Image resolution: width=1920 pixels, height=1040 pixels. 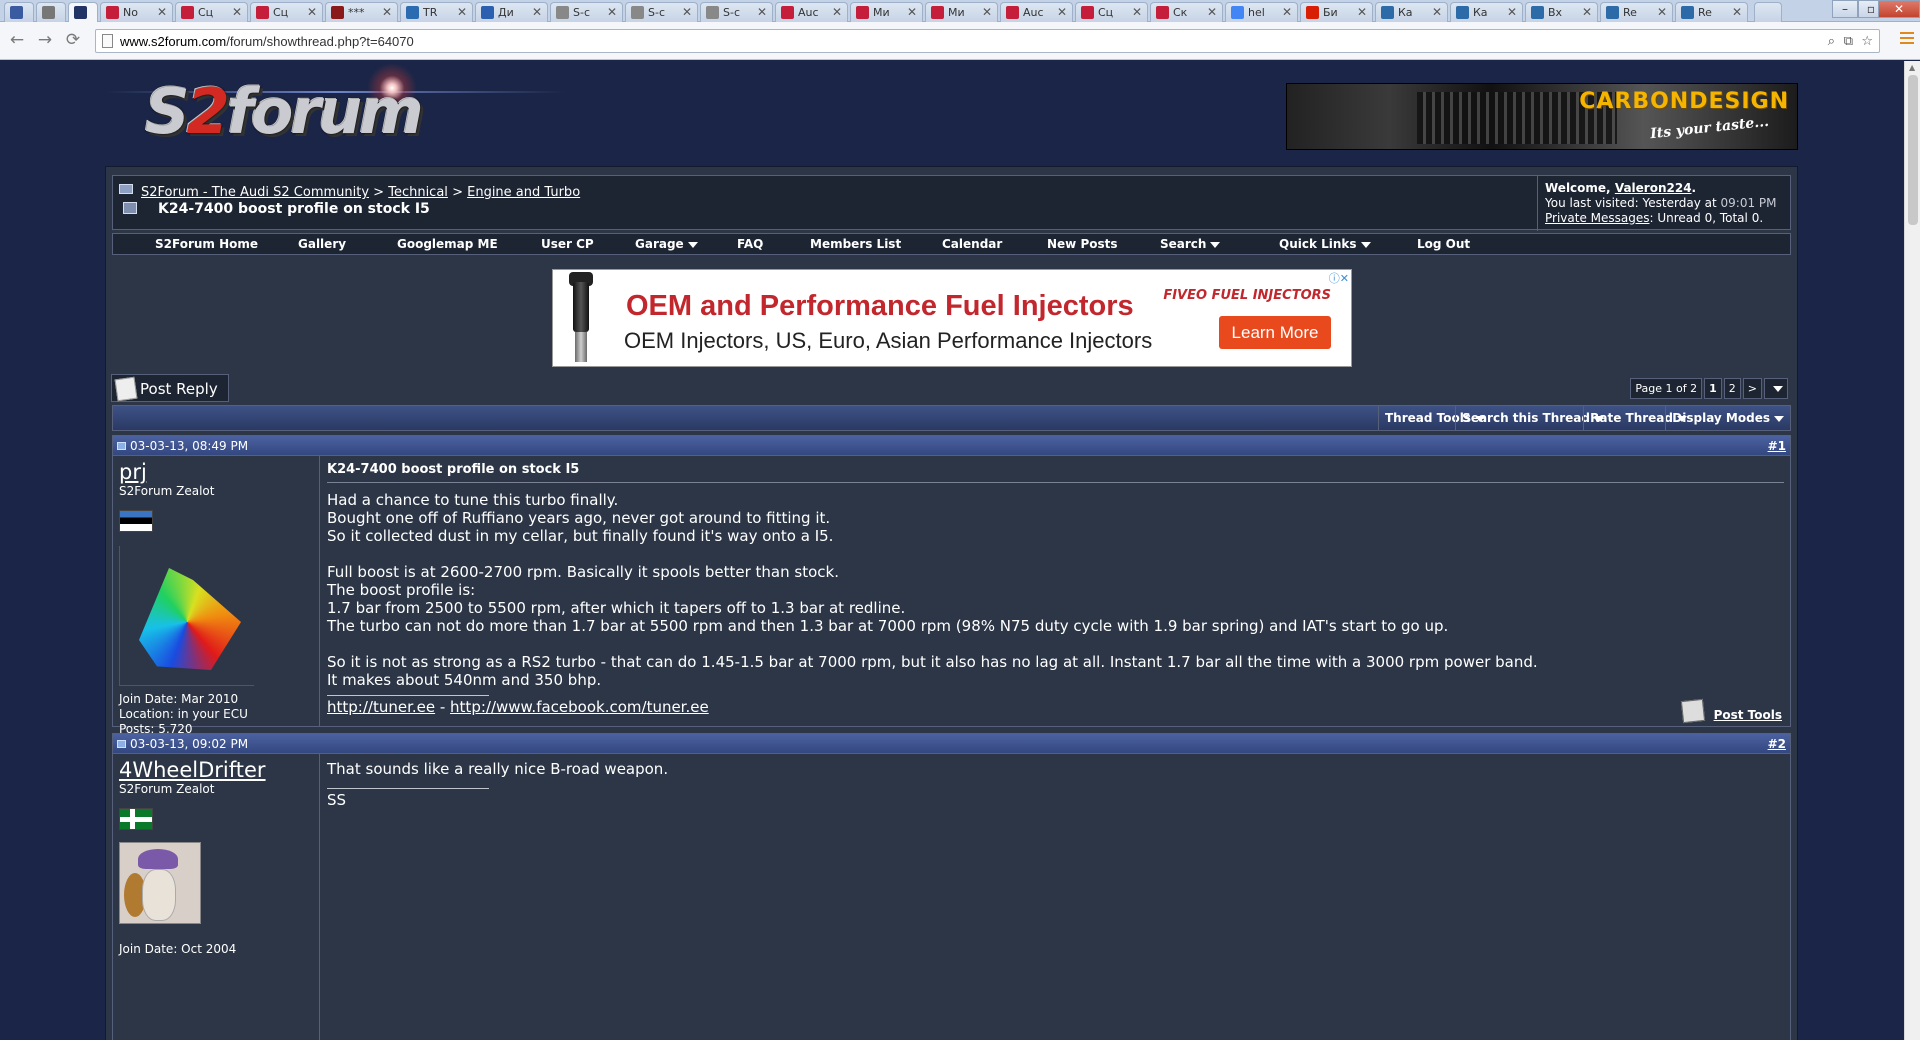 What do you see at coordinates (1748, 715) in the screenshot?
I see `post-tools-link: Post Tools` at bounding box center [1748, 715].